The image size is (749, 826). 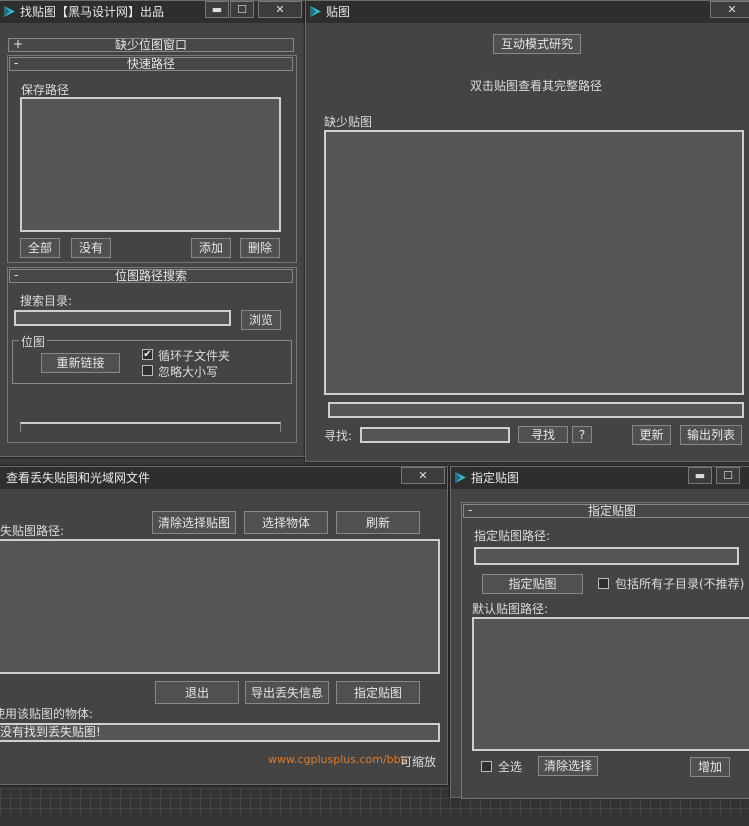 I want to click on path-display, so click(x=536, y=410).